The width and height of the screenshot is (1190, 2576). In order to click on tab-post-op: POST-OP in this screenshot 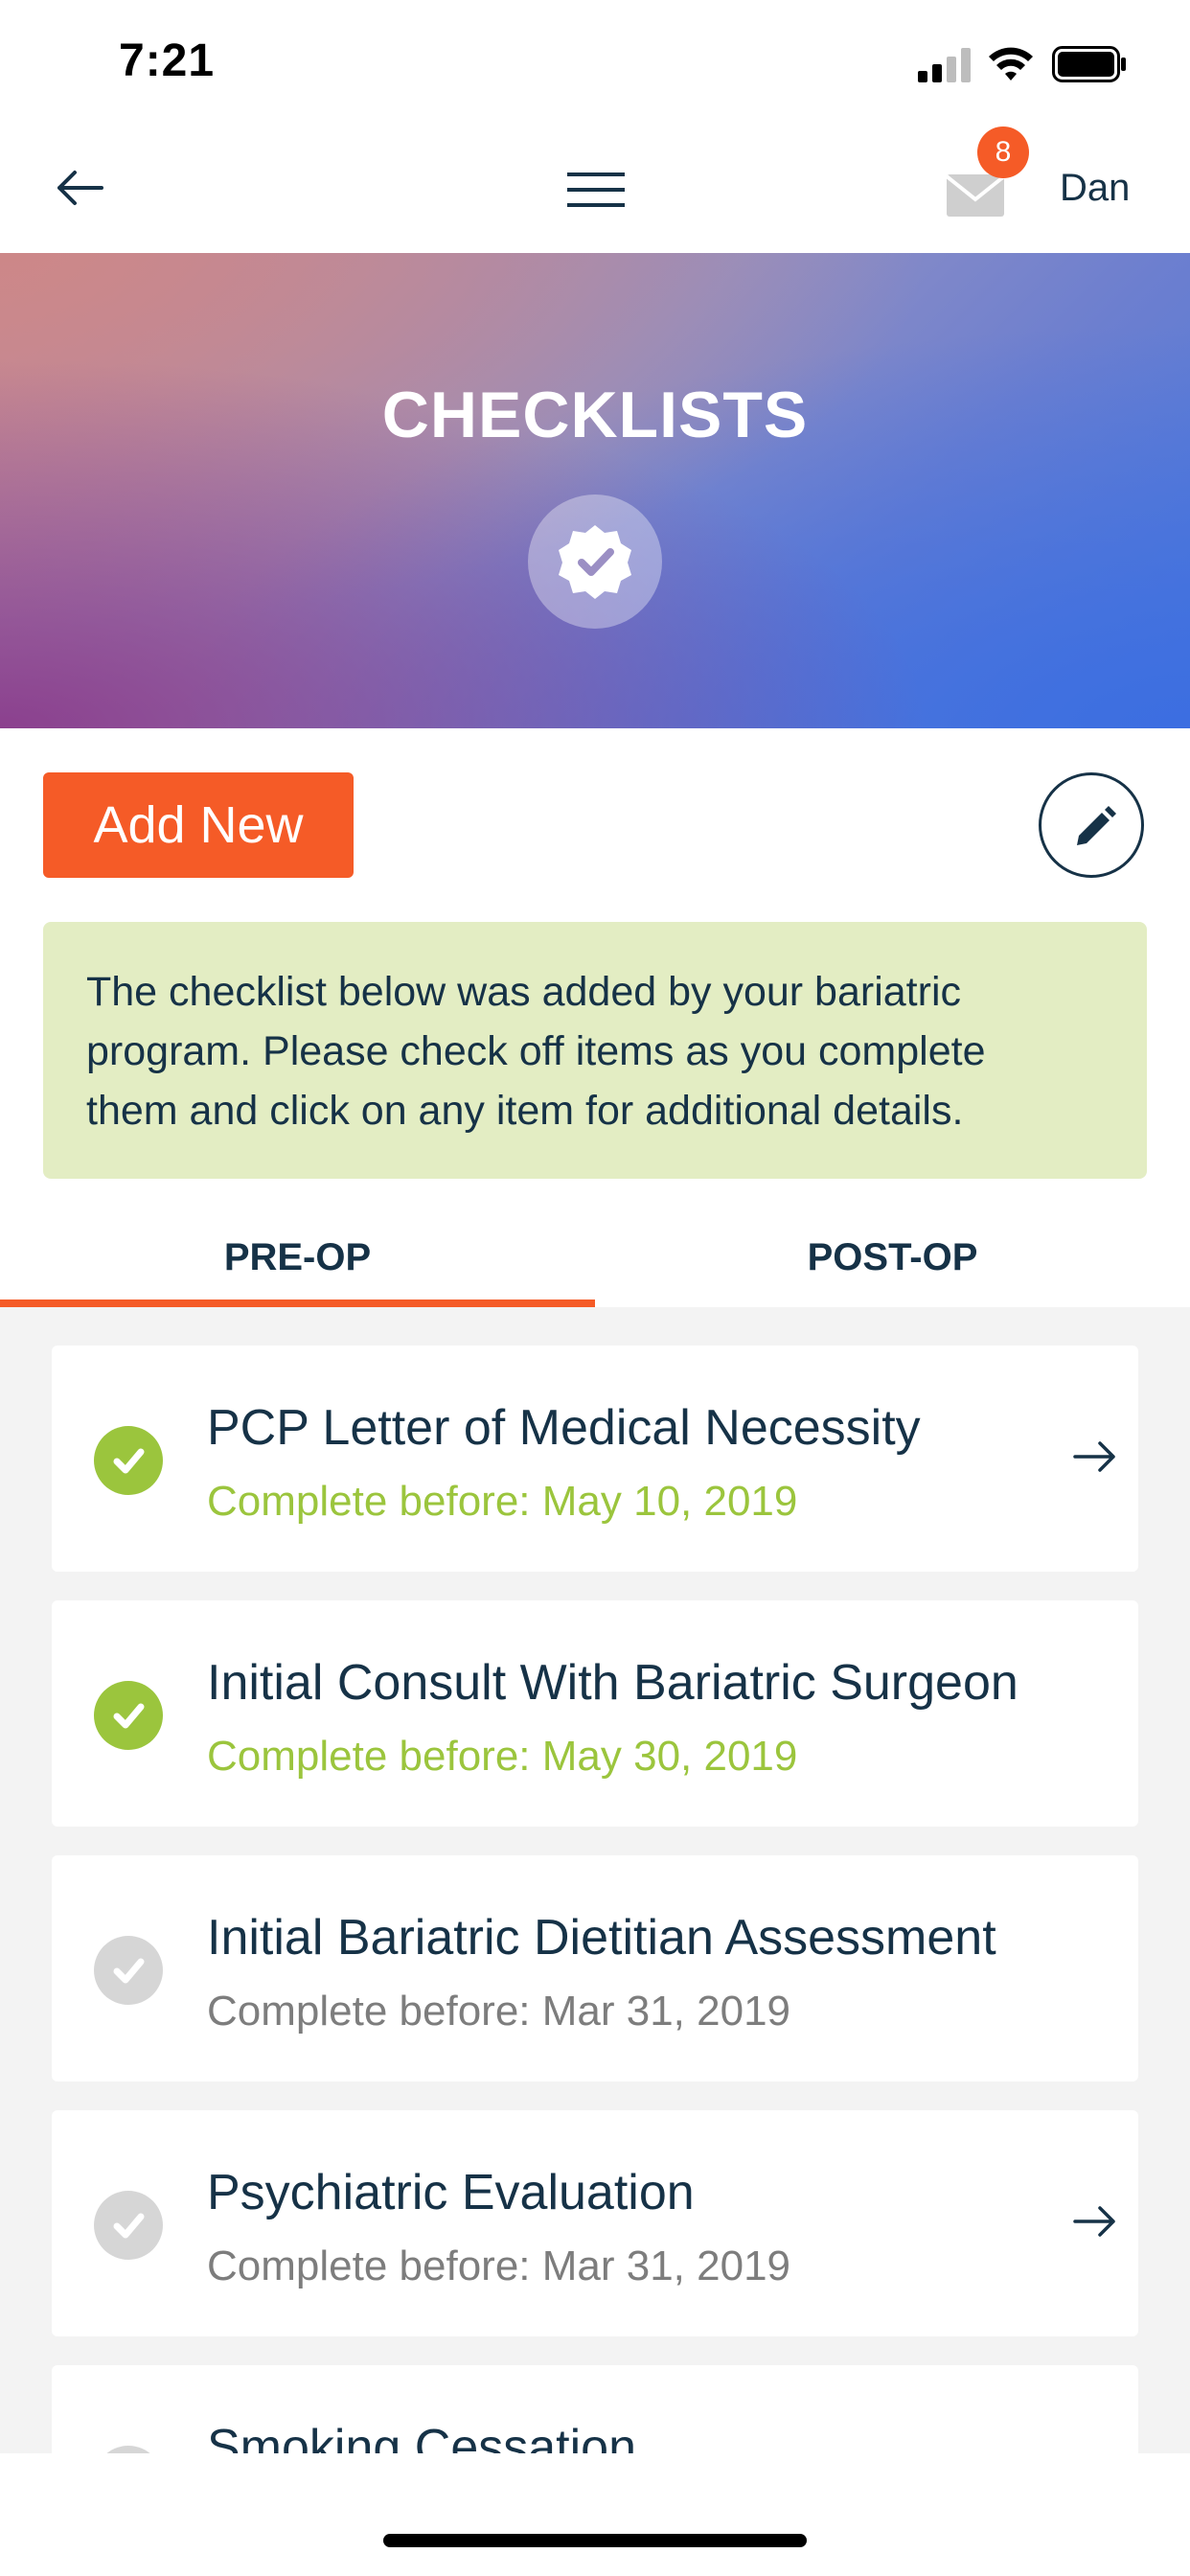, I will do `click(893, 1259)`.